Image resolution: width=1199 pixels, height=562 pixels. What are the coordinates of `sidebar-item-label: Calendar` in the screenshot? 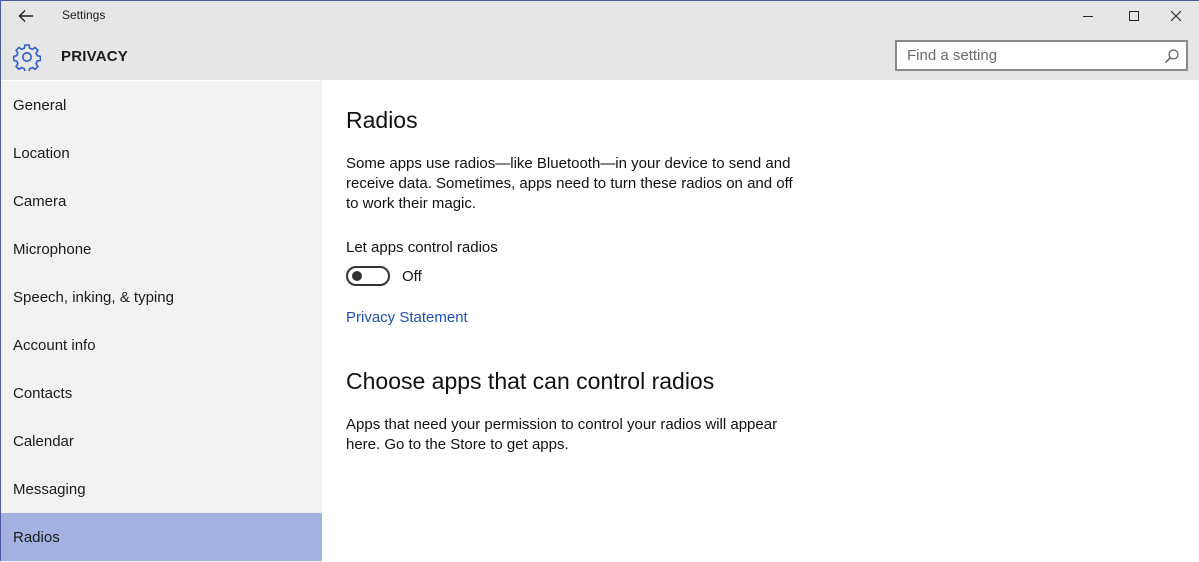 It's located at (43, 441).